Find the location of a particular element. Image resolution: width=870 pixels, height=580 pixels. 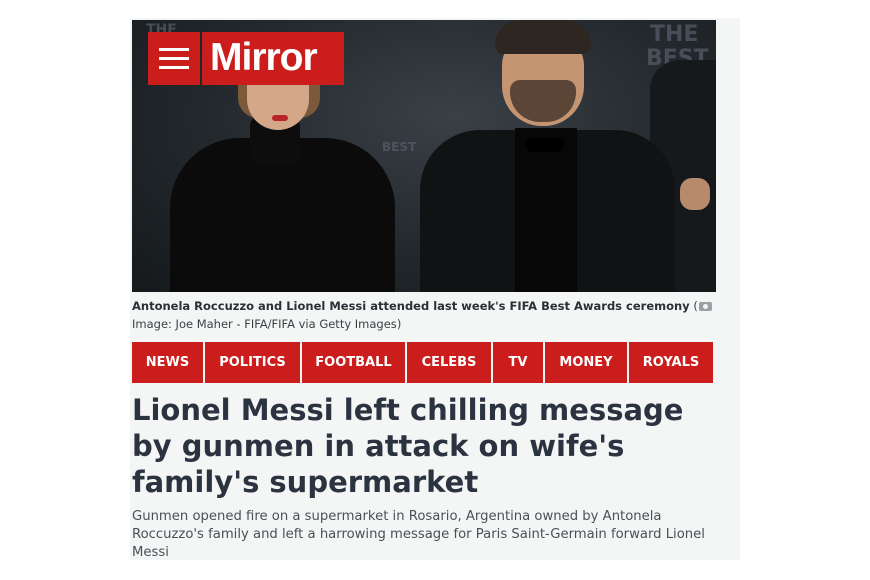

mirror-logo: Mirror is located at coordinates (273, 58).